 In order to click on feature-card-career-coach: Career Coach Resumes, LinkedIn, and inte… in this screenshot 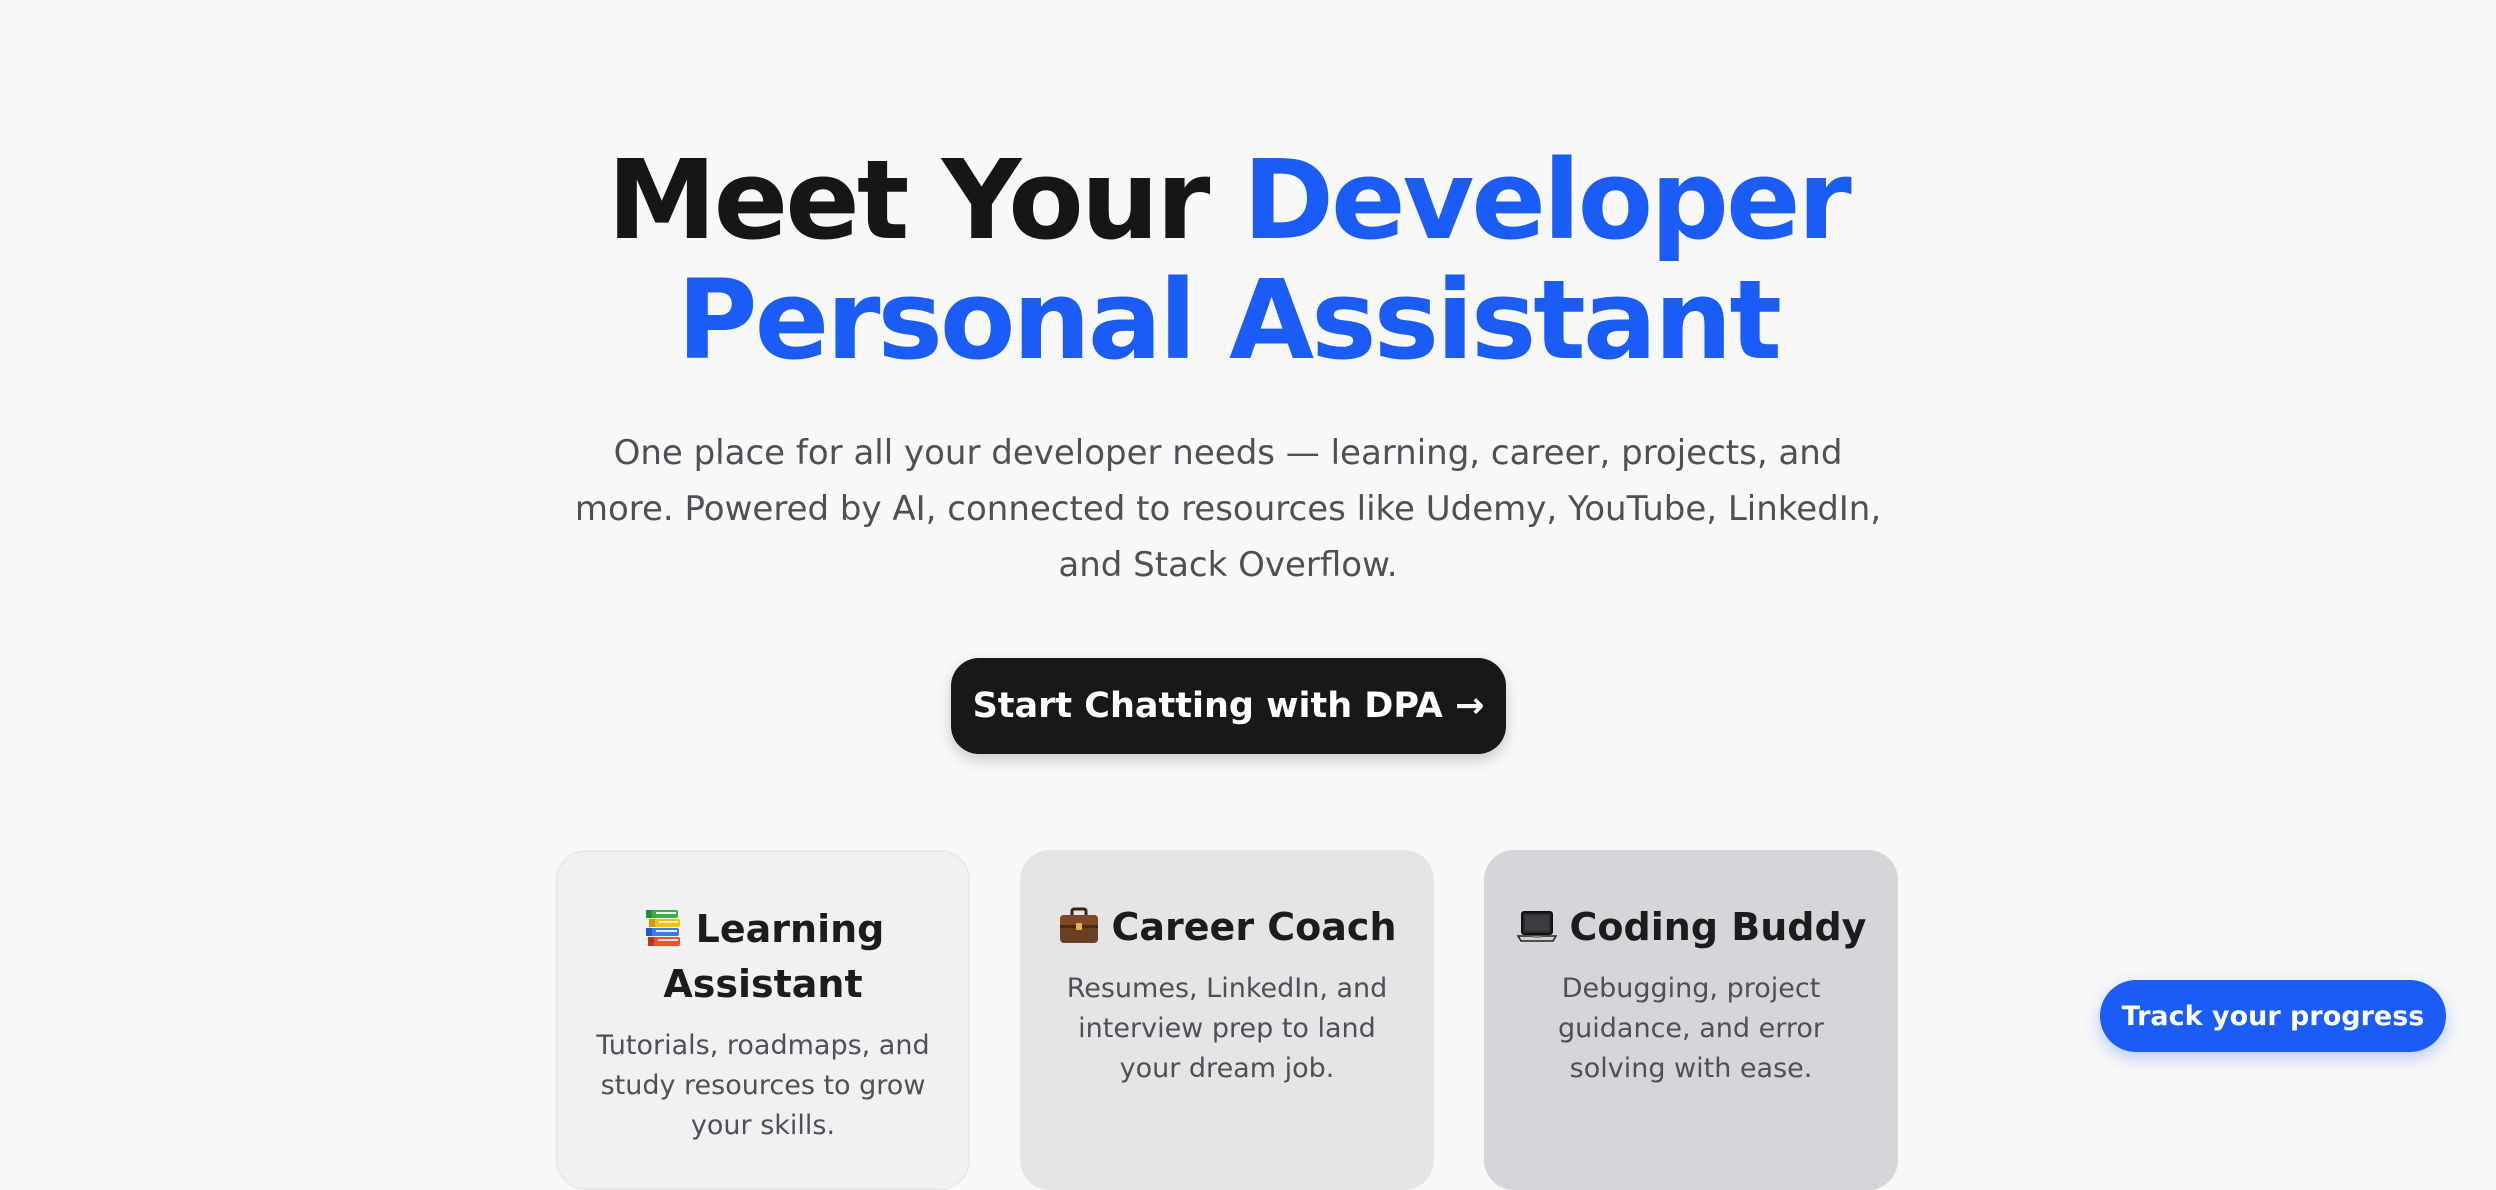, I will do `click(1227, 1020)`.